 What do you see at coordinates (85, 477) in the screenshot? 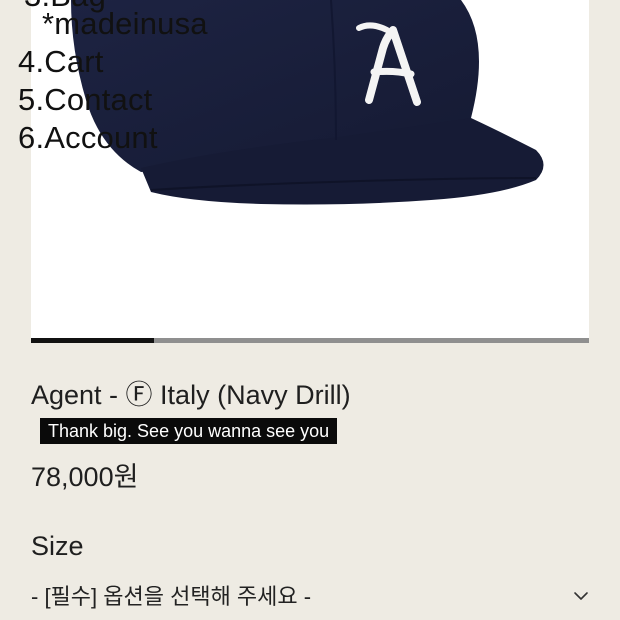
I see `product-price: 78,000원` at bounding box center [85, 477].